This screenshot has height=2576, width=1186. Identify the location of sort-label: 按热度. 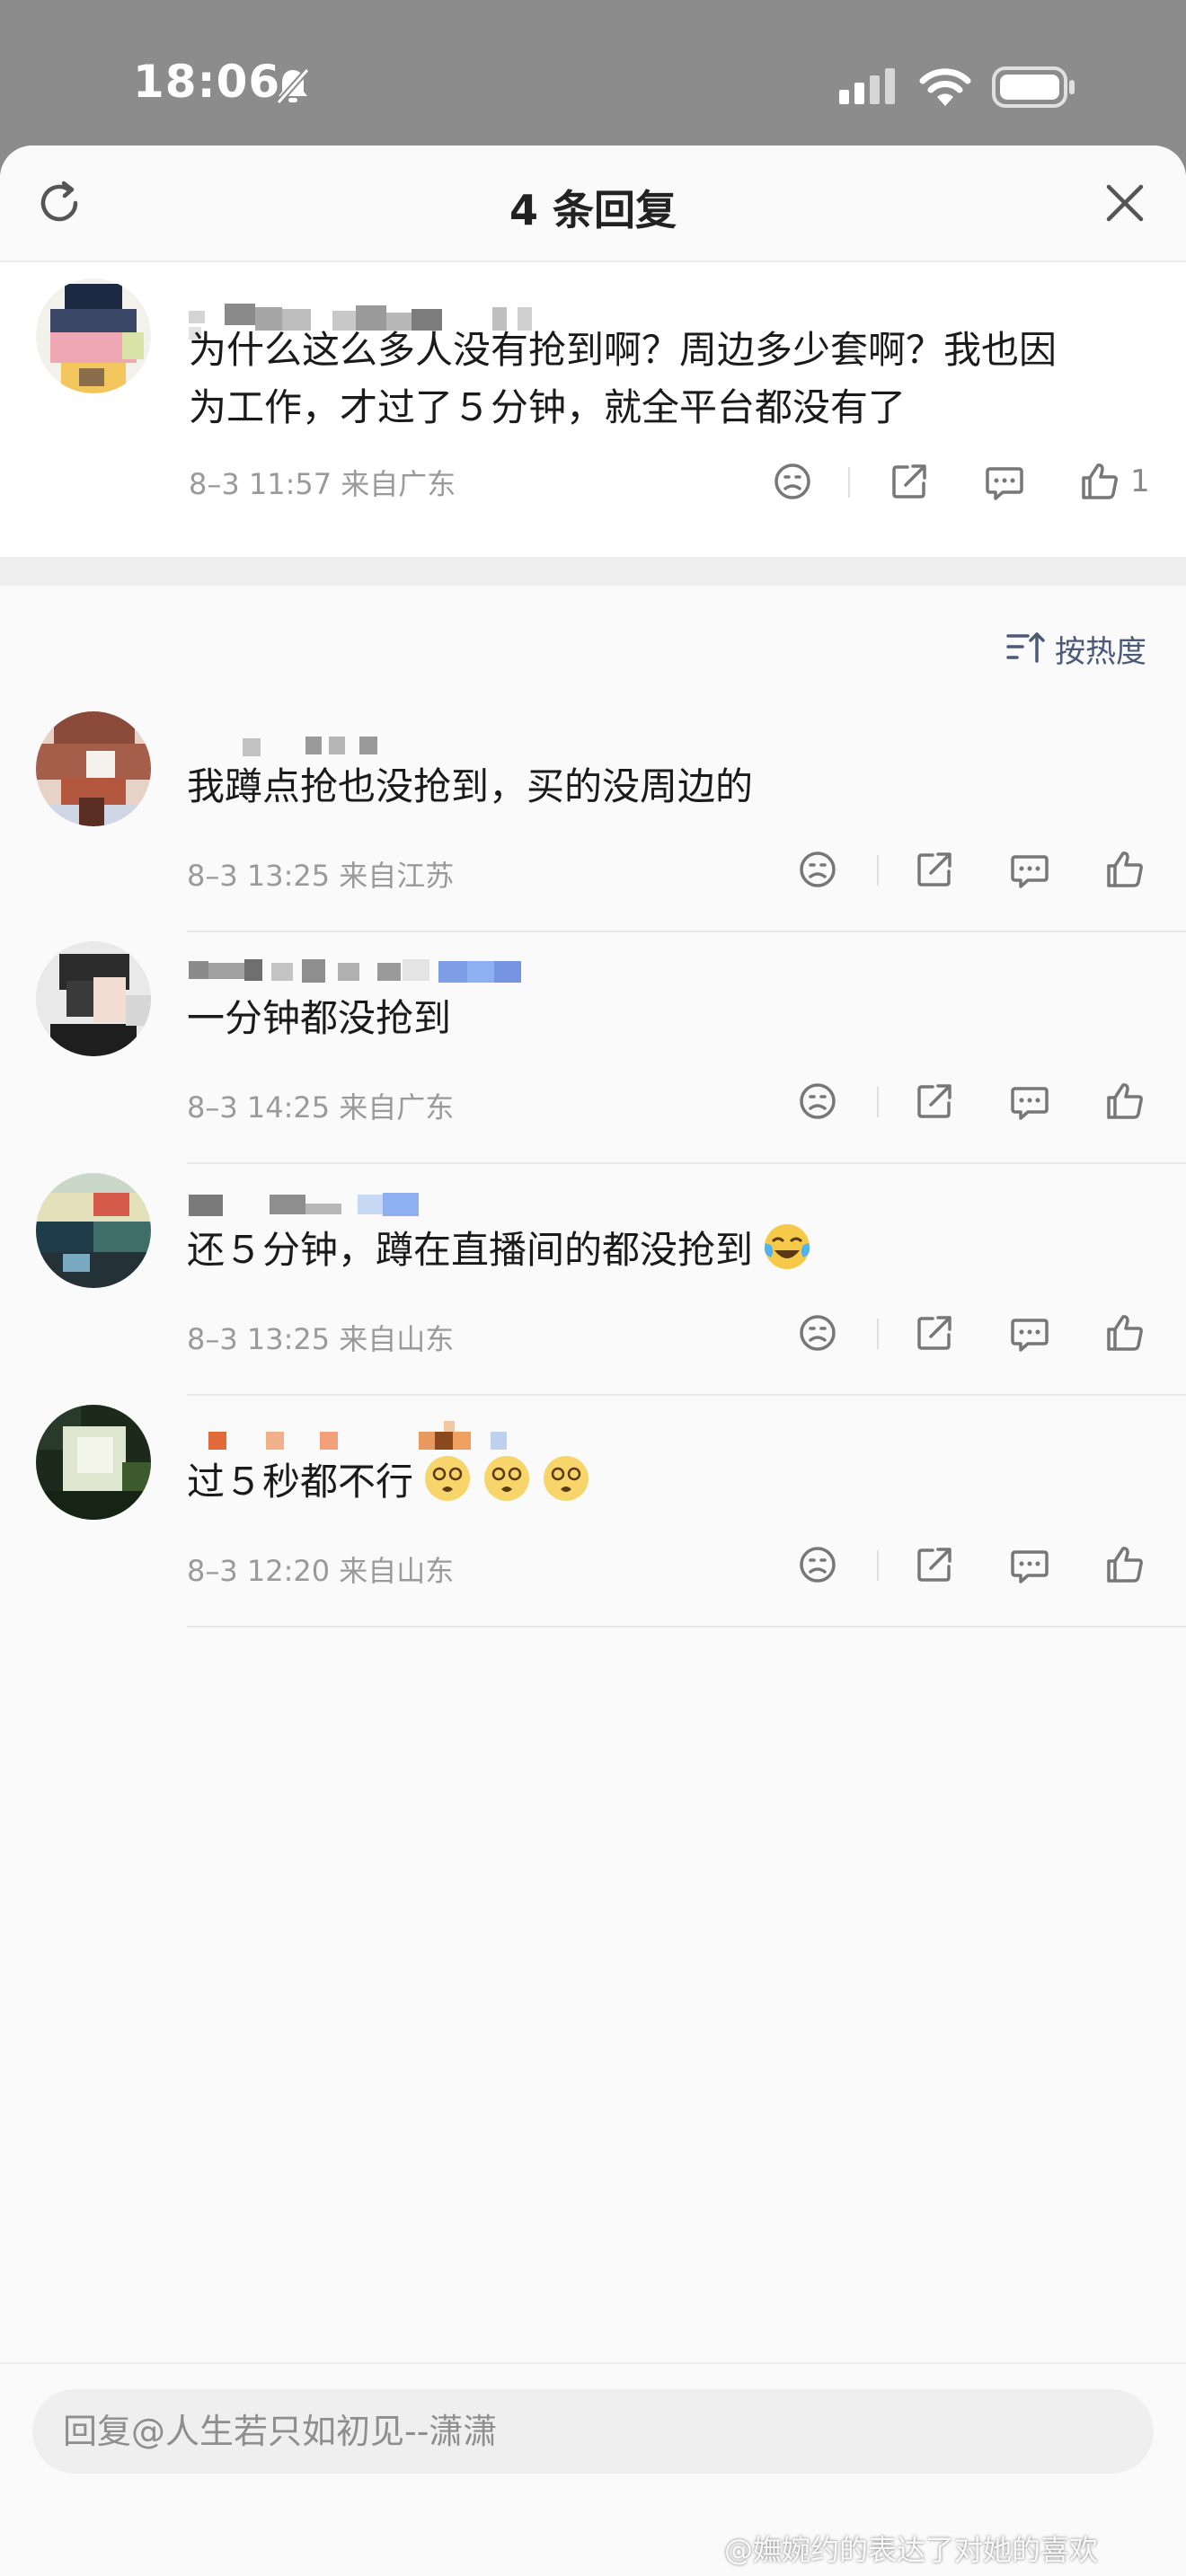
(1100, 652).